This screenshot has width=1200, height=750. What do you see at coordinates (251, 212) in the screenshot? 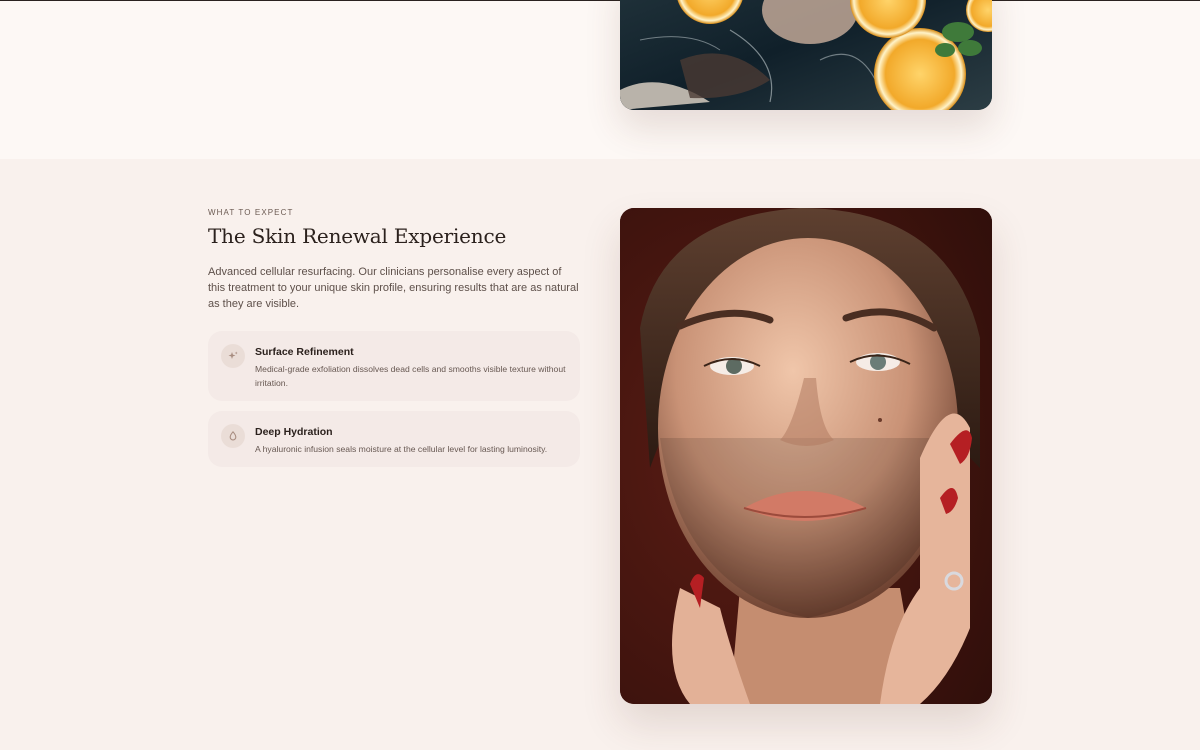
I see `section-eyebrow: WHAT TO EXPECT` at bounding box center [251, 212].